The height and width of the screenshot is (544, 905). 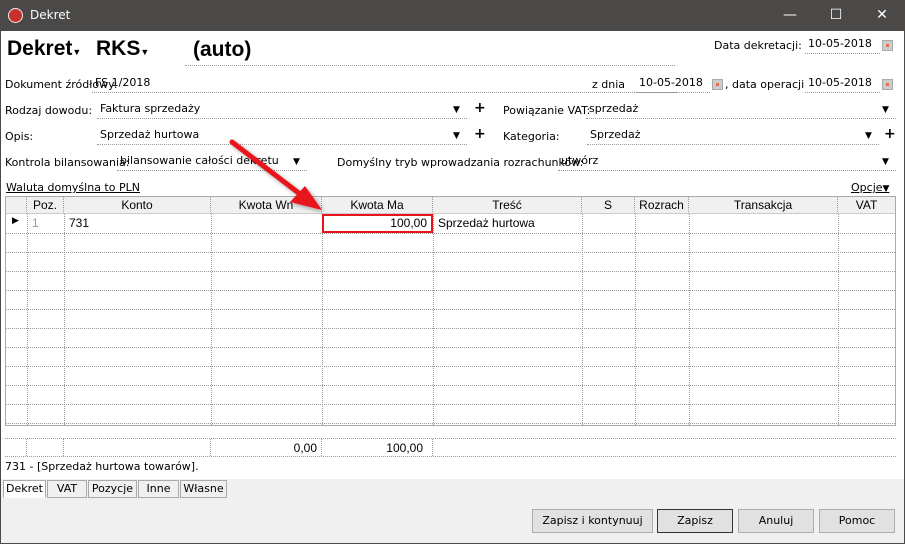 I want to click on cell-poz: 1, so click(x=35, y=223).